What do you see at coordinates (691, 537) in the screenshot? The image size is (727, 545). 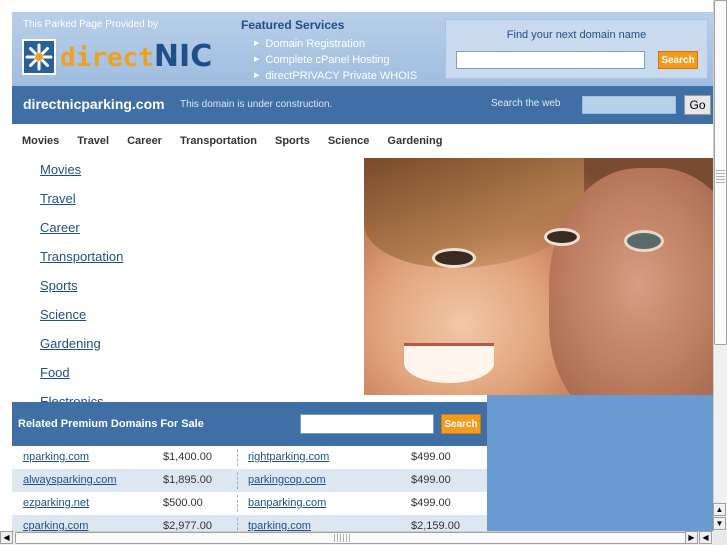 I see `arrow-right-icon: ▶` at bounding box center [691, 537].